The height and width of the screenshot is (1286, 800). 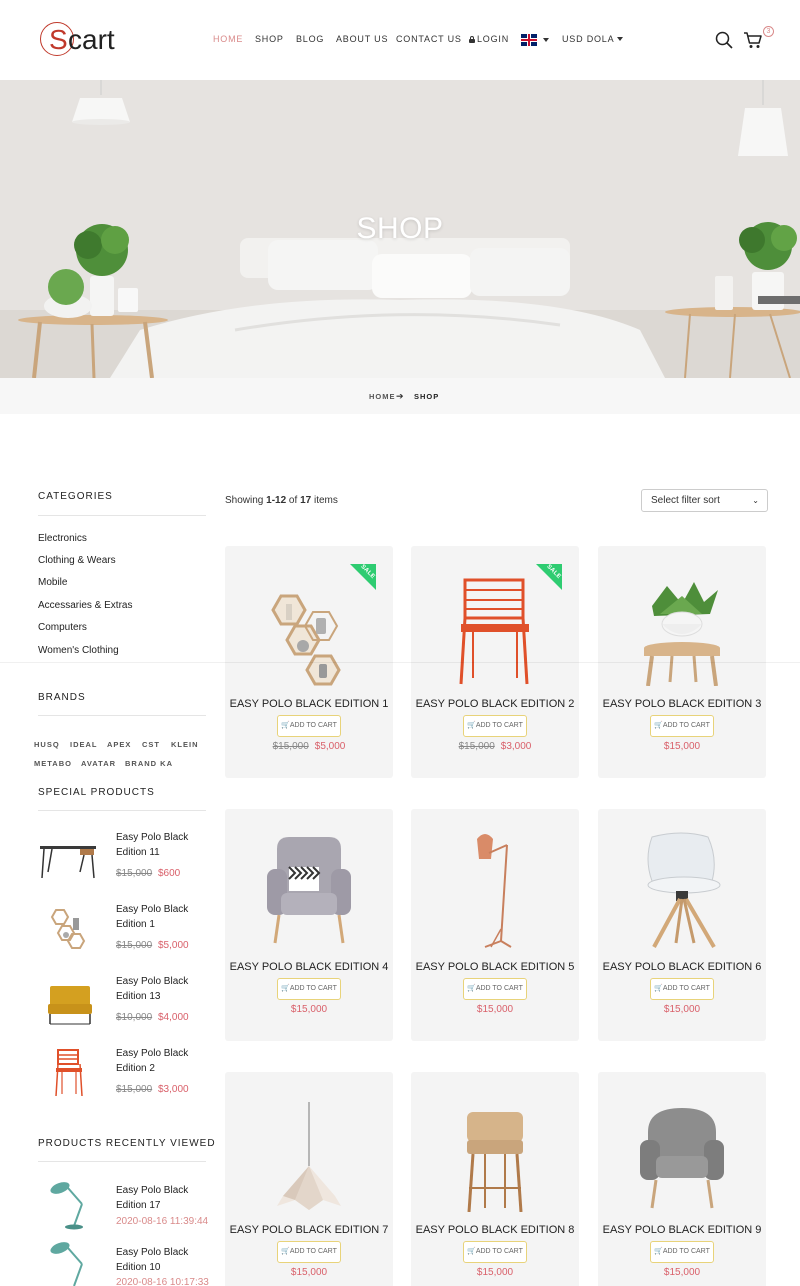 I want to click on product-title: EASY POLO BLACK EDITION 9, so click(x=682, y=1230).